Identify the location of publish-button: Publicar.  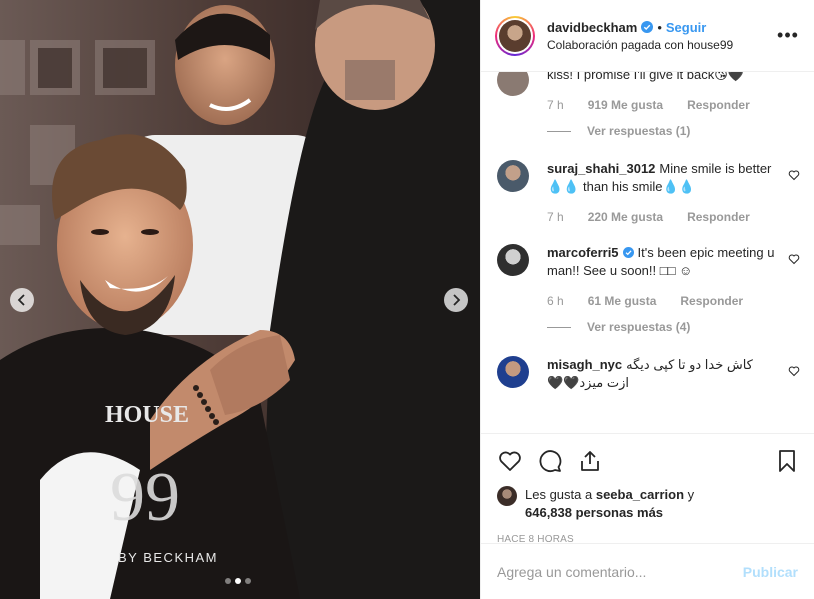
(770, 572).